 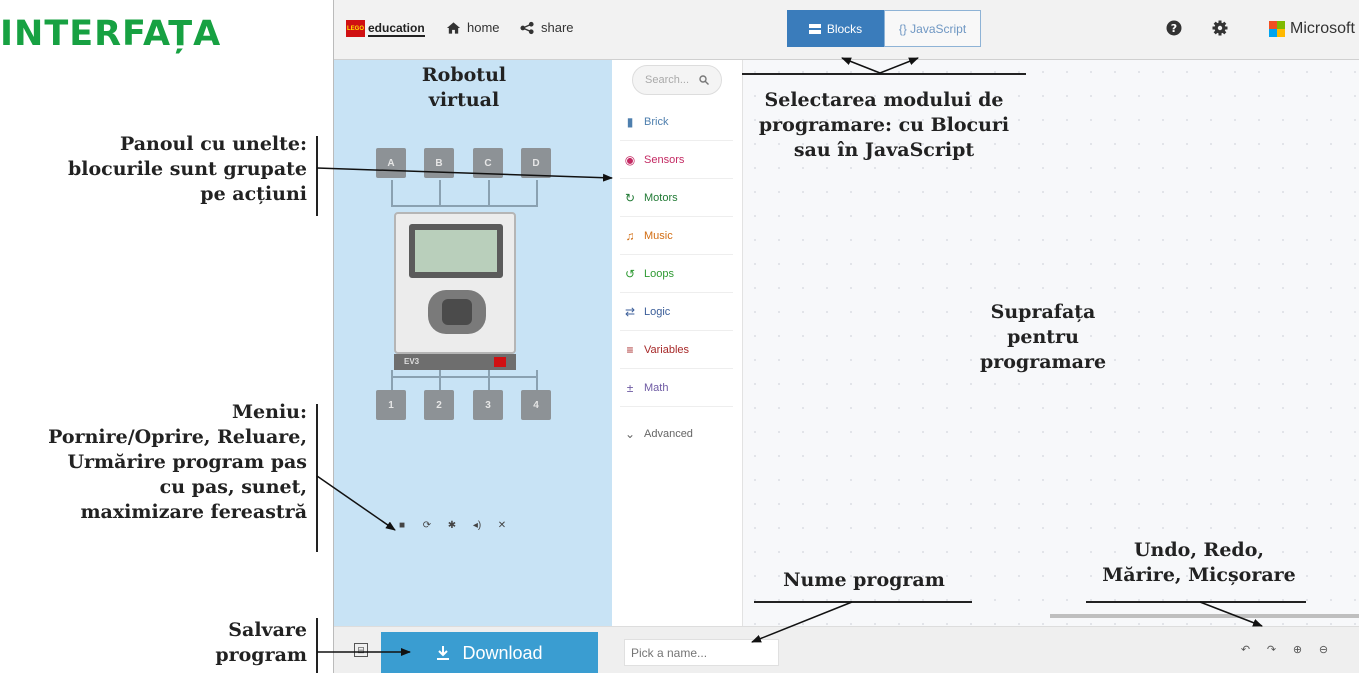 What do you see at coordinates (1231, 614) in the screenshot?
I see `workspace-controls-arrow` at bounding box center [1231, 614].